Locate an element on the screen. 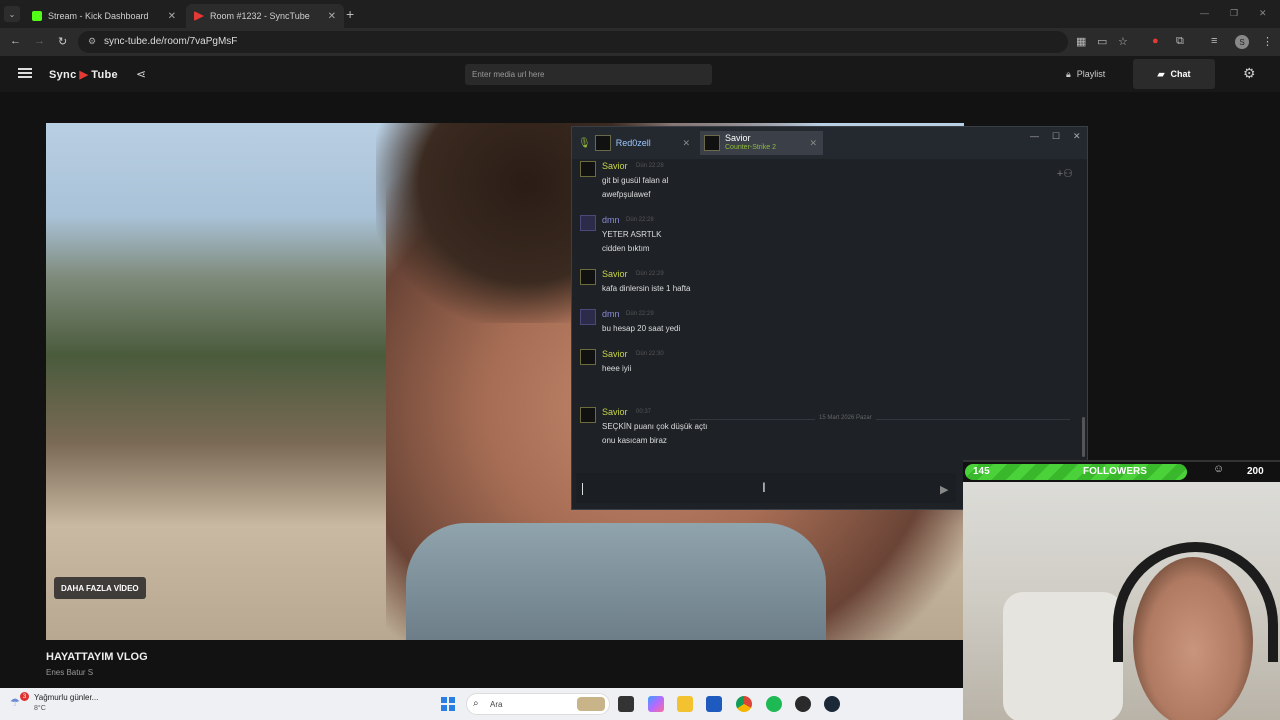 This screenshot has width=1280, height=720. media-url-input is located at coordinates (588, 74).